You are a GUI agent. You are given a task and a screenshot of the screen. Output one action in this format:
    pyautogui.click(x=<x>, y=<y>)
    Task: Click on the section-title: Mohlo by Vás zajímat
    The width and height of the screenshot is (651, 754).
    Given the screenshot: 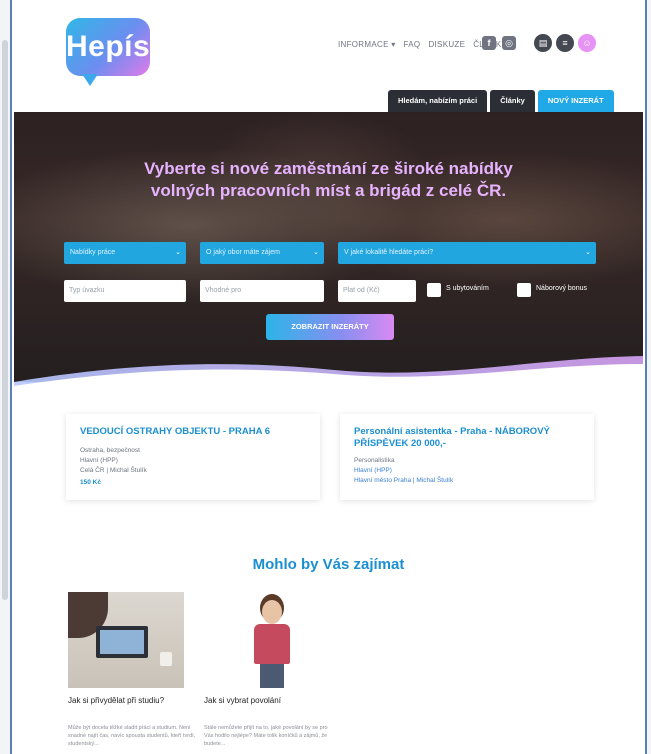 What is the action you would take?
    pyautogui.click(x=328, y=564)
    